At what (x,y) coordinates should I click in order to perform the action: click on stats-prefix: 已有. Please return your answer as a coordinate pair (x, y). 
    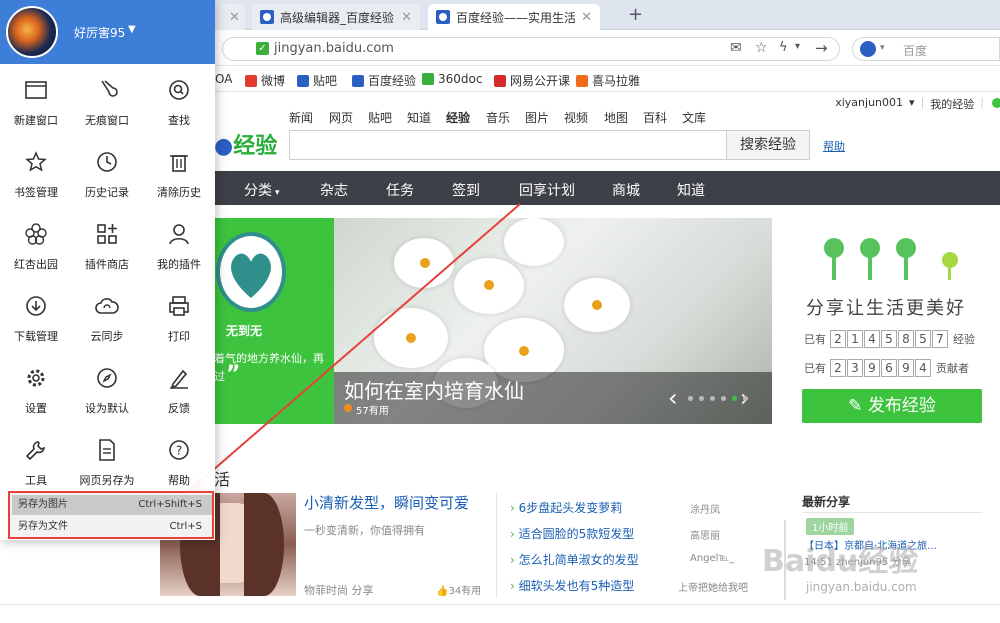
    Looking at the image, I should click on (815, 339).